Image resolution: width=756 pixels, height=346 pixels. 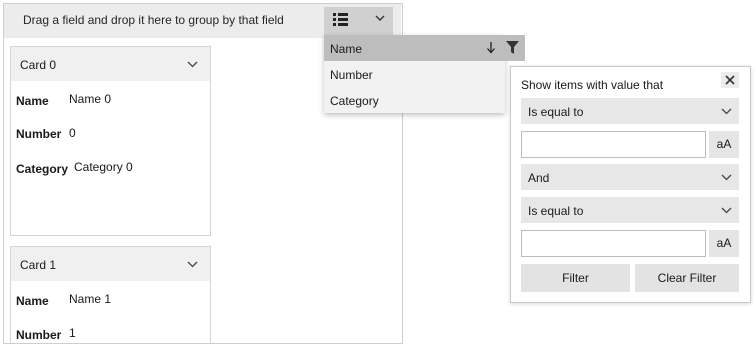 I want to click on card-title: Card 0, so click(x=38, y=65).